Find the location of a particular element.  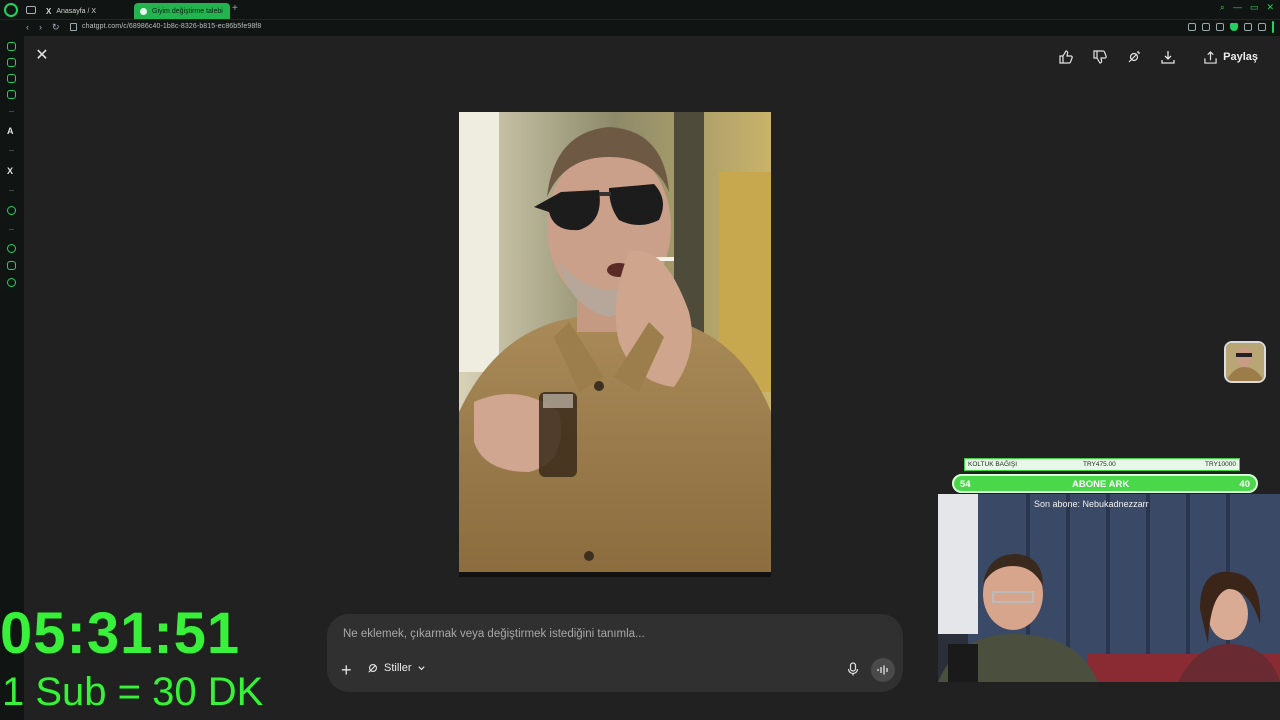

sub-goal-bar: 54 ABONE ARK 40 is located at coordinates (1105, 483).